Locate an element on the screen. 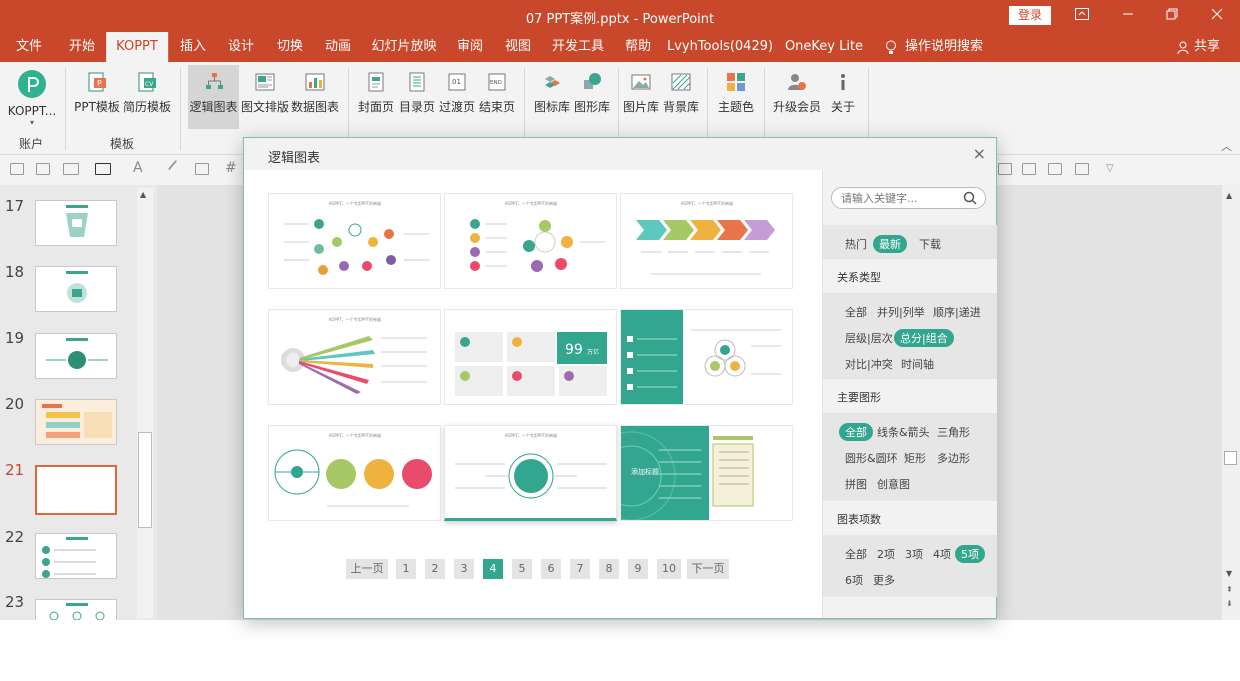 Image resolution: width=1240 pixels, height=681 pixels. tab-file: 文件 is located at coordinates (29, 47).